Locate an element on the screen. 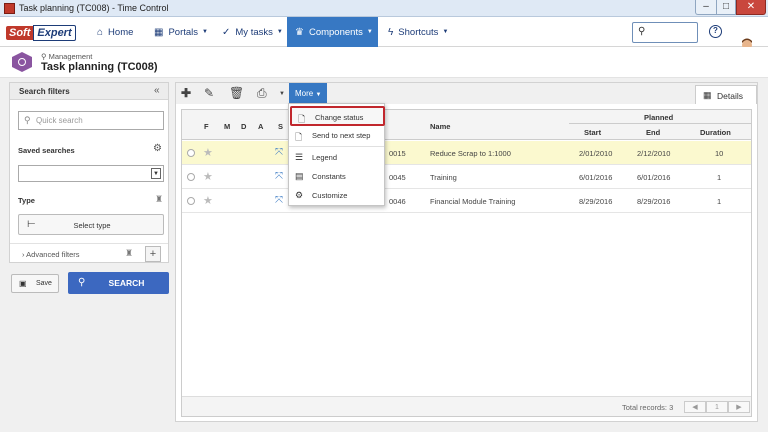  menu-item-customize: ⚙ Customize is located at coordinates (336, 195).